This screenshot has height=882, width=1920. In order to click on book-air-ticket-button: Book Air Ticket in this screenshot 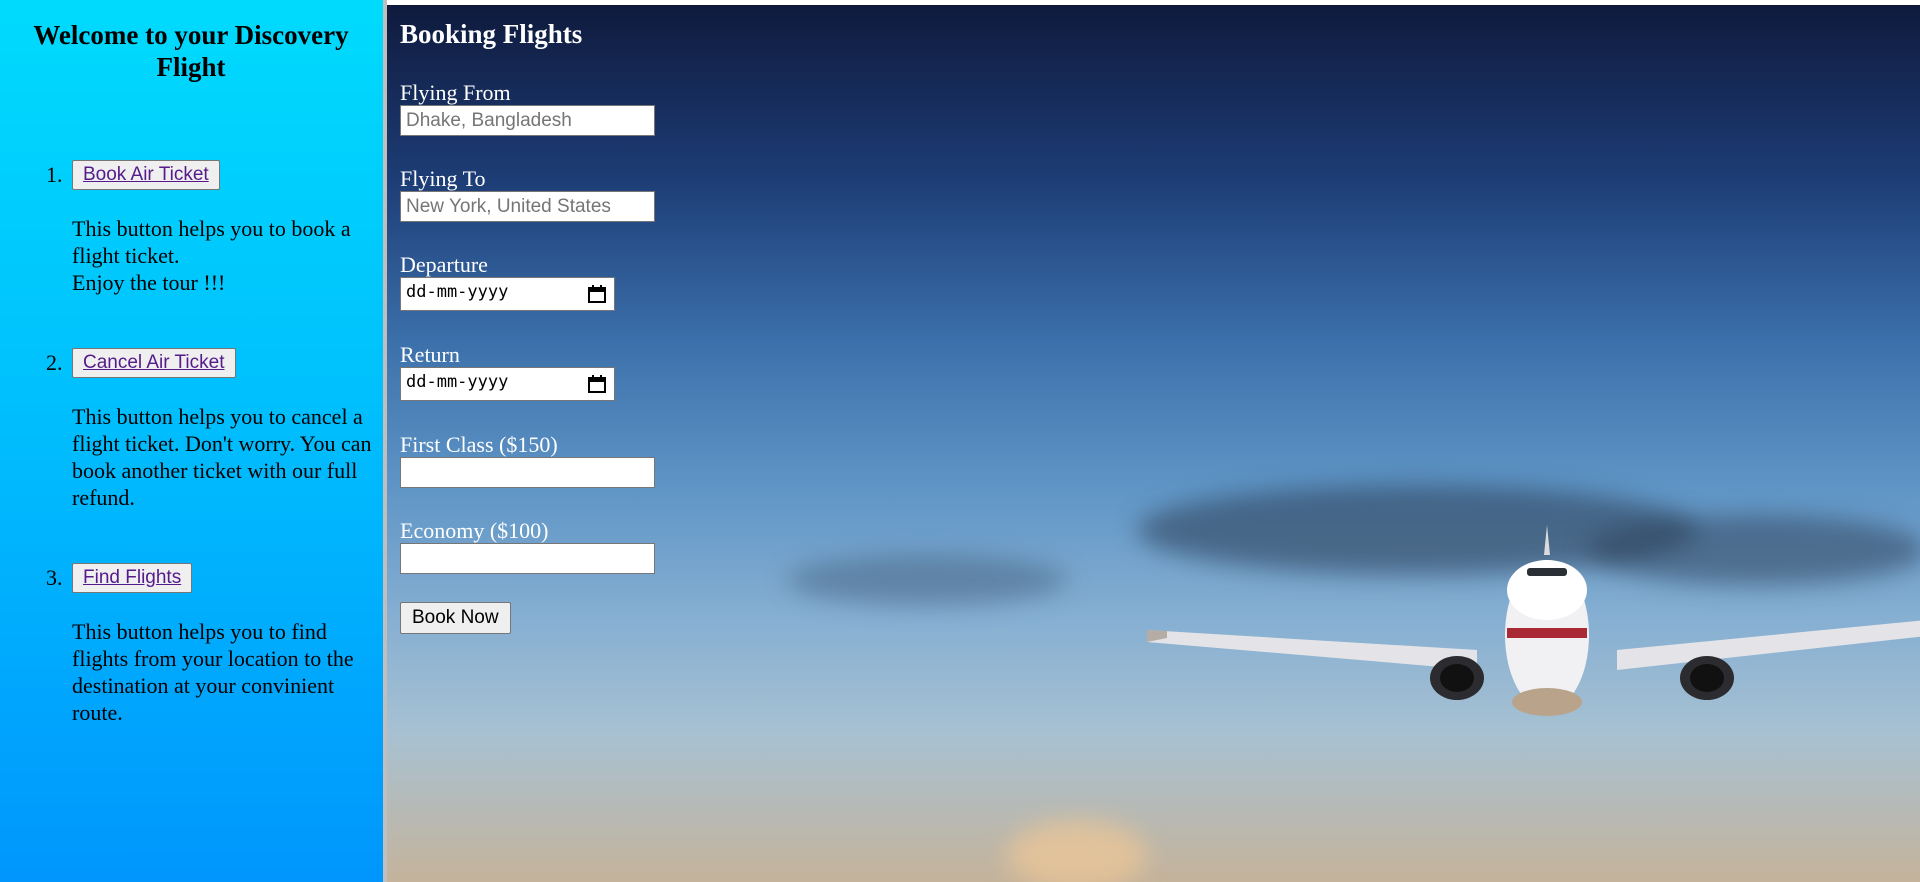, I will do `click(146, 175)`.